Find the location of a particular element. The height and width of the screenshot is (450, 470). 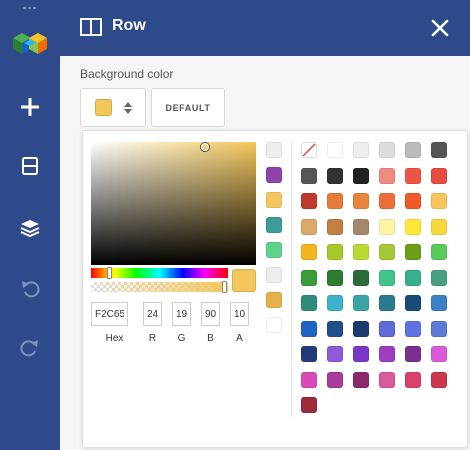

panel-header: Row is located at coordinates (265, 28).